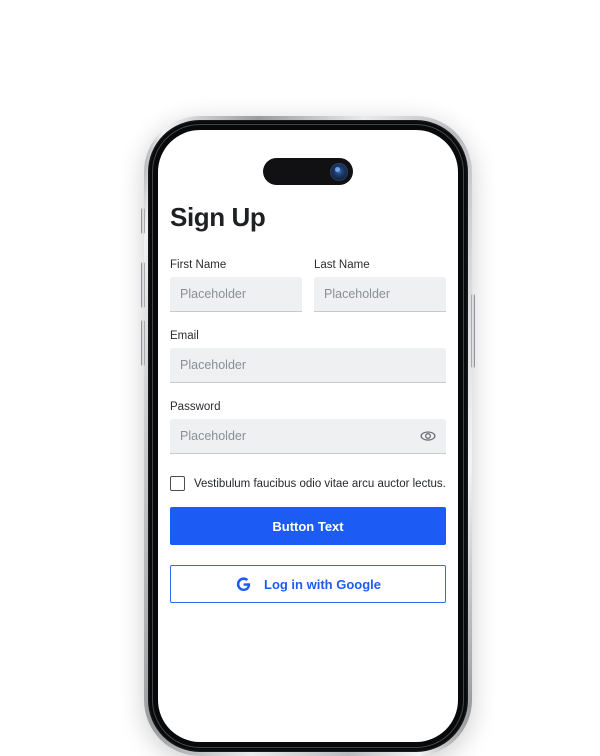 This screenshot has width=600, height=756. What do you see at coordinates (308, 526) in the screenshot?
I see `primary-submit-button: Button Text` at bounding box center [308, 526].